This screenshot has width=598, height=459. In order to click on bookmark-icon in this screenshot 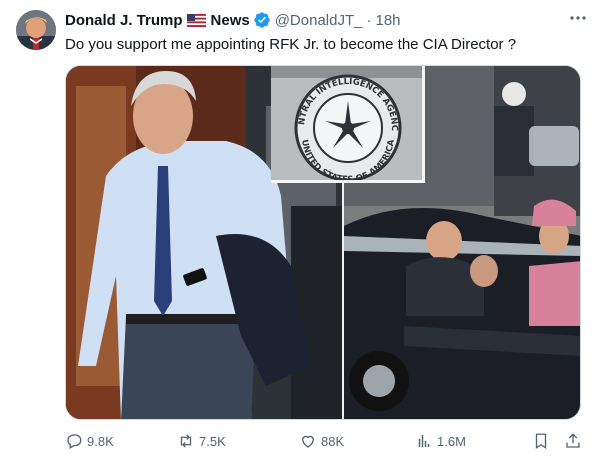, I will do `click(541, 441)`.